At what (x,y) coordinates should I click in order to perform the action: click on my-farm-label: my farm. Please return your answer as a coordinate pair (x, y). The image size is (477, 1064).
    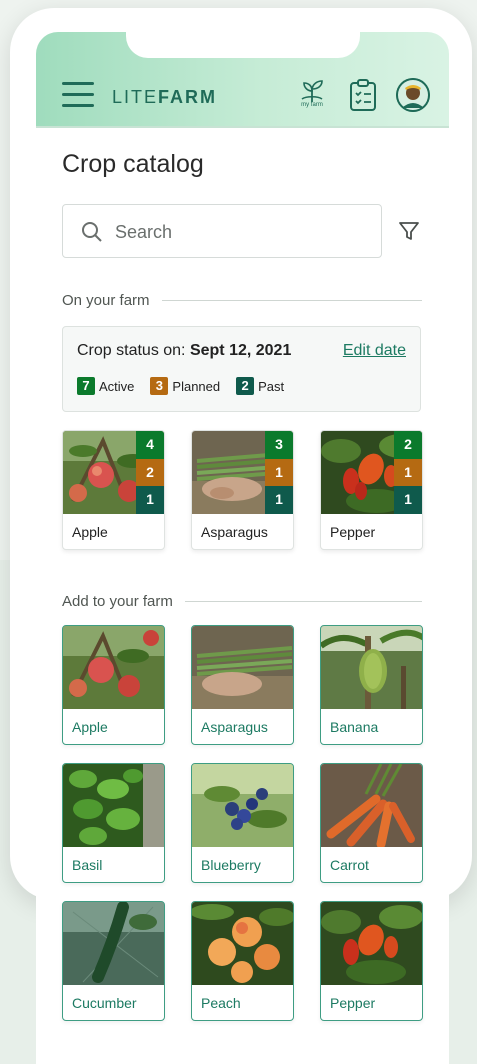
    Looking at the image, I should click on (312, 105).